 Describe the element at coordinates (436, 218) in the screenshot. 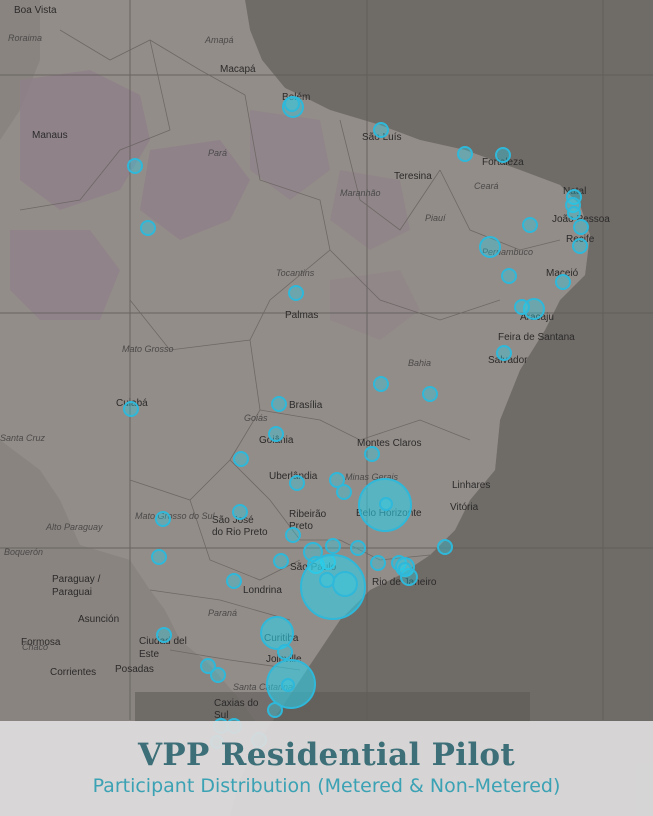

I see `region-label: Piauí` at that location.